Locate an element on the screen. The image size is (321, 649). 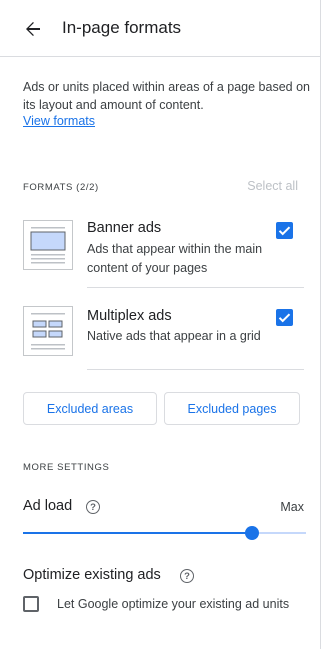
back-button is located at coordinates (33, 29).